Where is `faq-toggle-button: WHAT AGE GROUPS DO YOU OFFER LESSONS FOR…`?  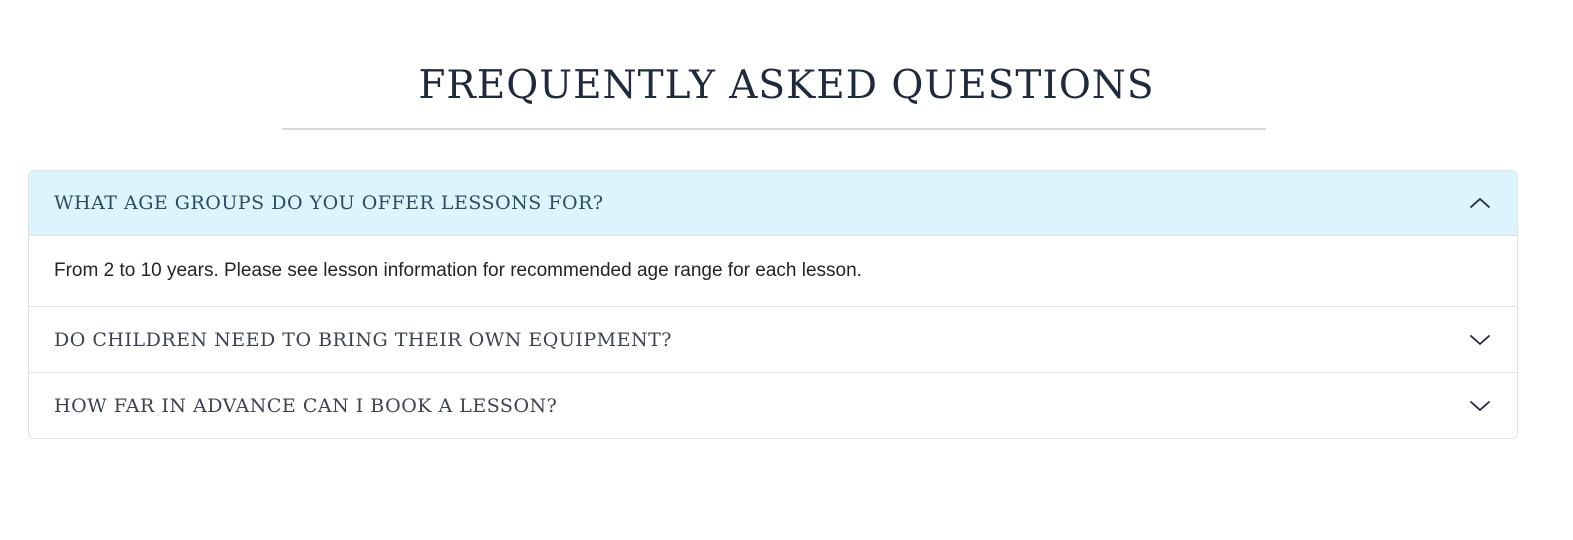
faq-toggle-button: WHAT AGE GROUPS DO YOU OFFER LESSONS FOR… is located at coordinates (773, 203).